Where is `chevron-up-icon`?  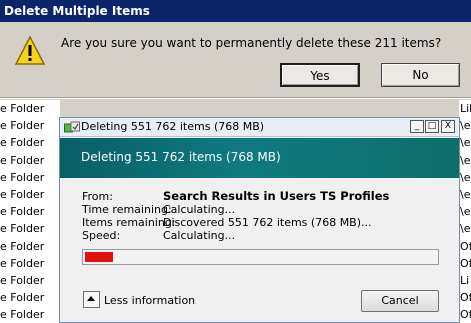
chevron-up-icon is located at coordinates (91, 298).